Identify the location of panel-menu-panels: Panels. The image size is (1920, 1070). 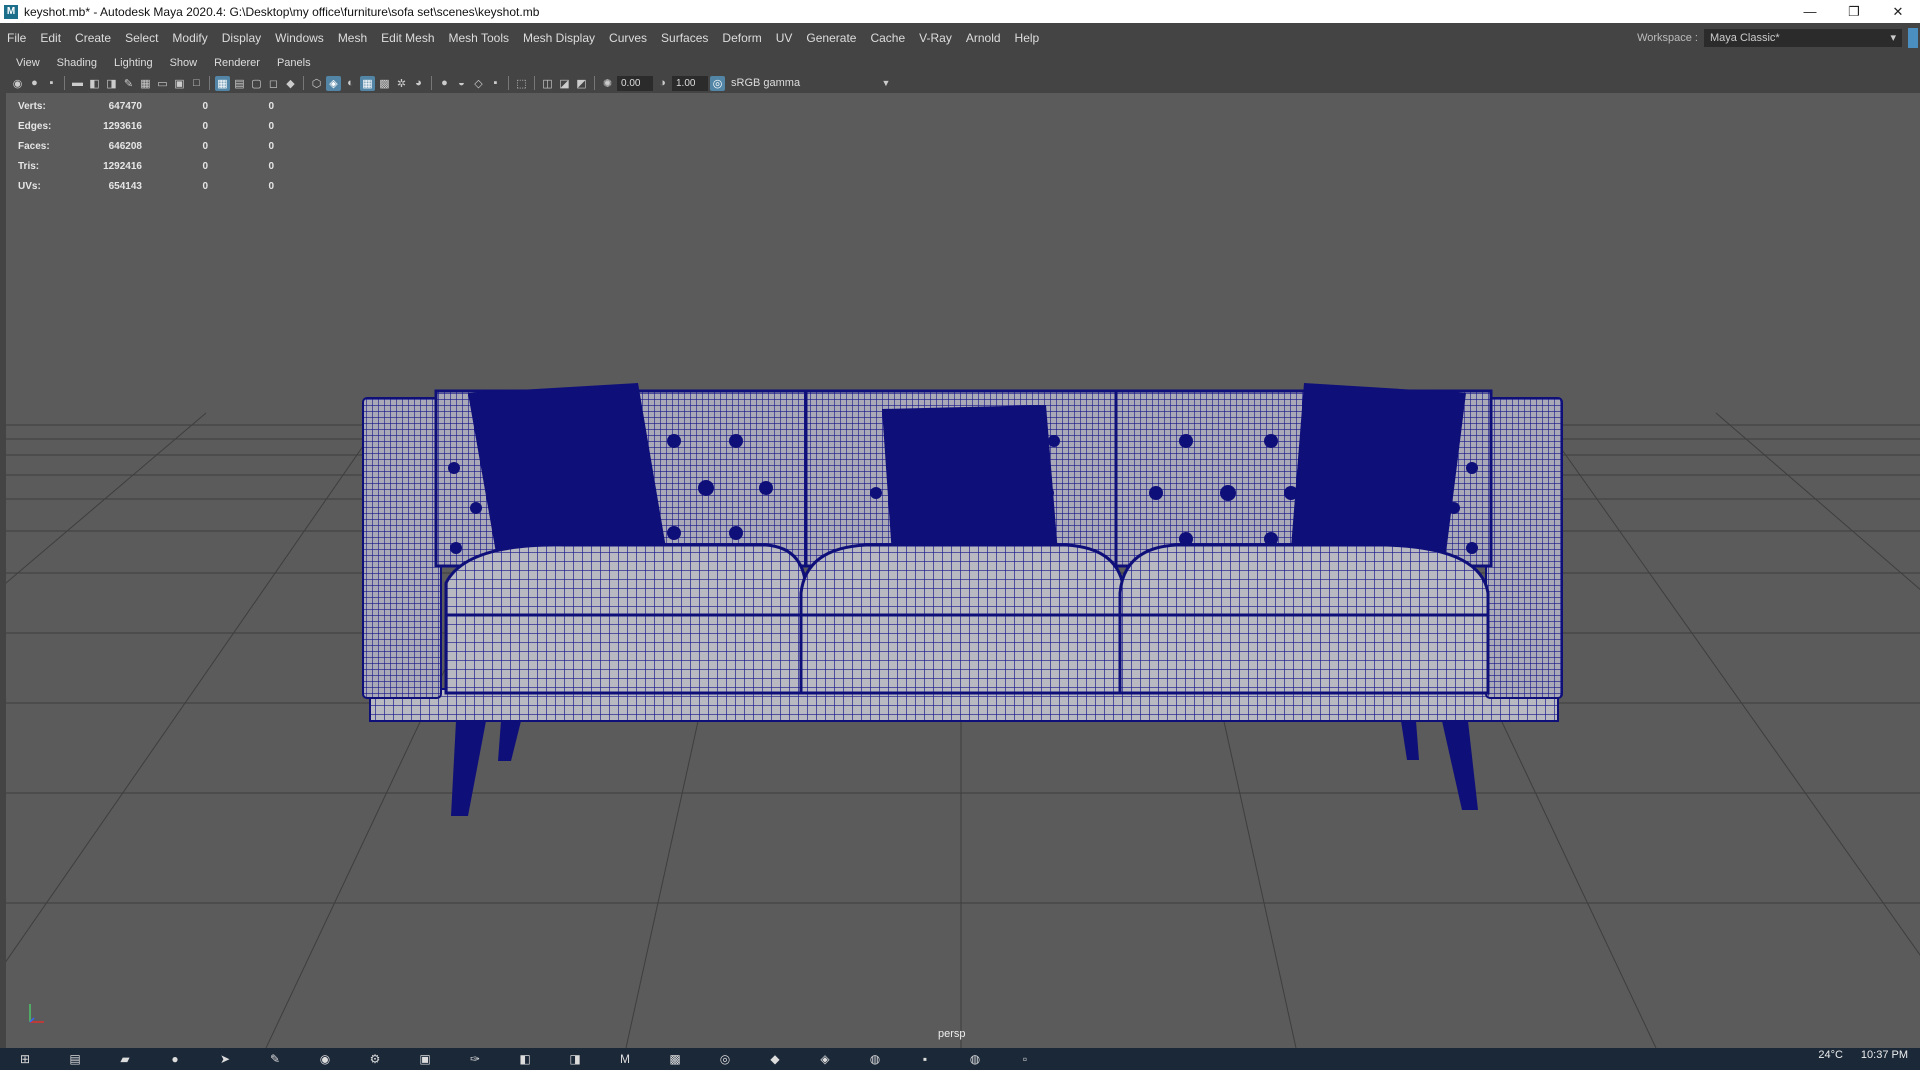
(294, 63).